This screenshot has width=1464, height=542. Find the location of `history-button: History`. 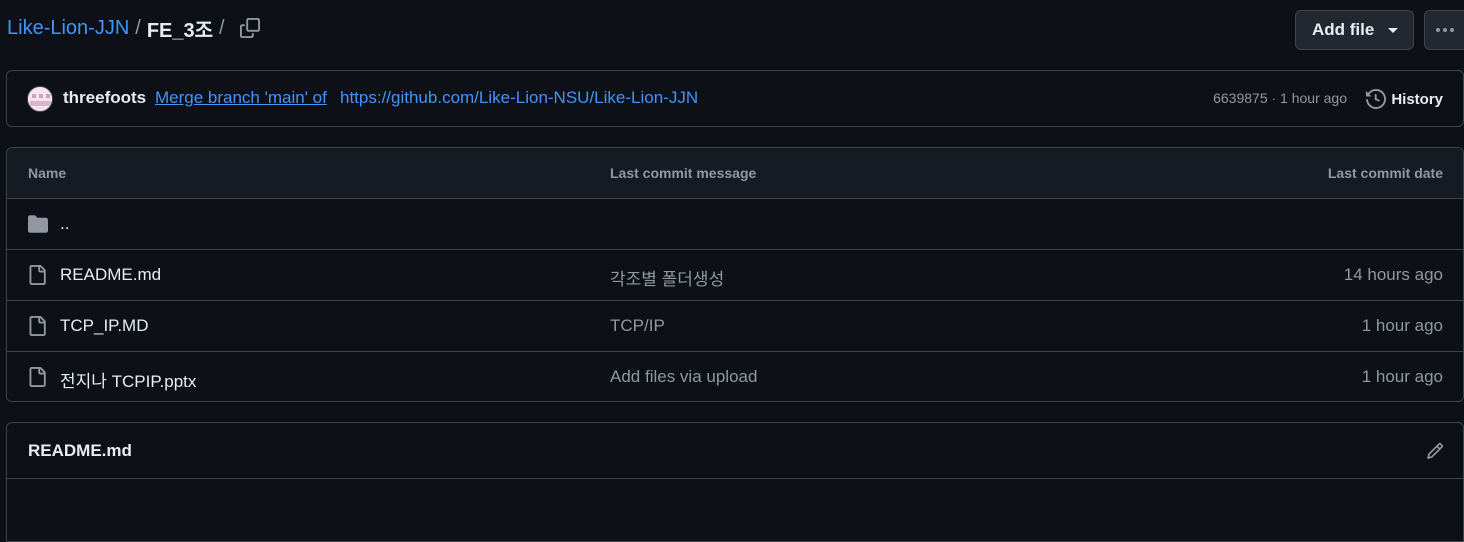

history-button: History is located at coordinates (1404, 99).